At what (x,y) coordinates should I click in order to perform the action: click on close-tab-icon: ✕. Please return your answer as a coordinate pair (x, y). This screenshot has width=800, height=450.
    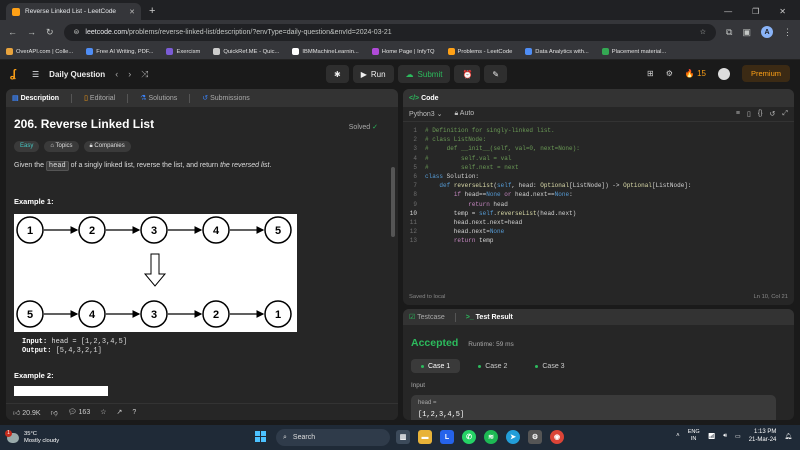
    Looking at the image, I should click on (132, 12).